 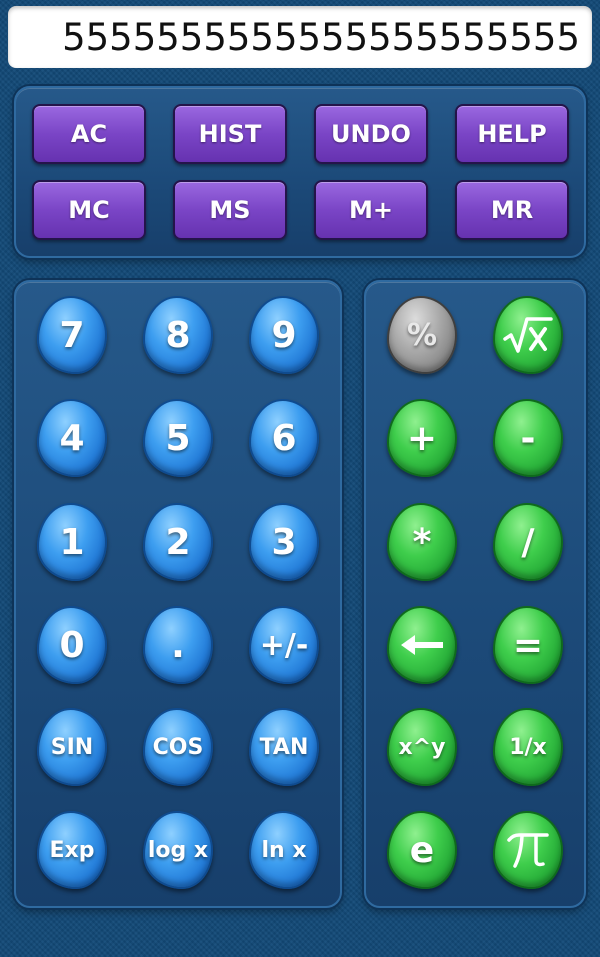 I want to click on key-plus: +, so click(x=422, y=438).